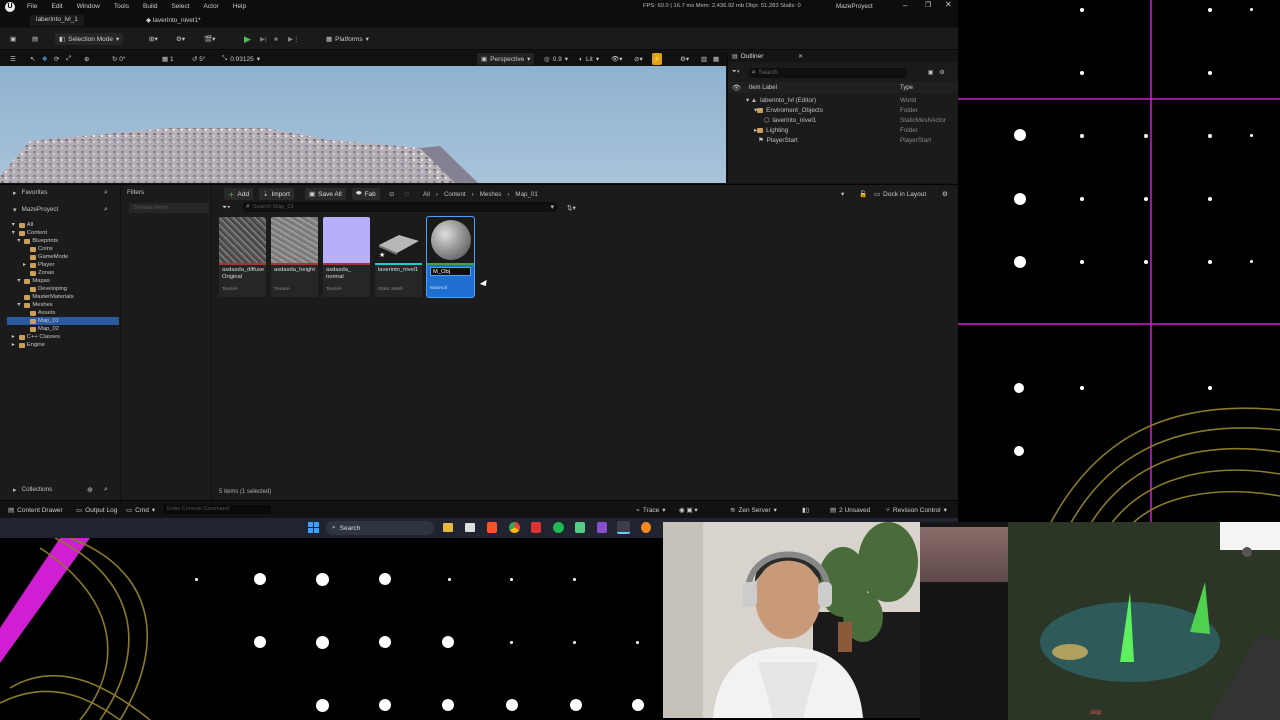 This screenshot has height=720, width=1280. Describe the element at coordinates (843, 130) in the screenshot. I see `outliner-row: ▸ Lighting Folder` at that location.